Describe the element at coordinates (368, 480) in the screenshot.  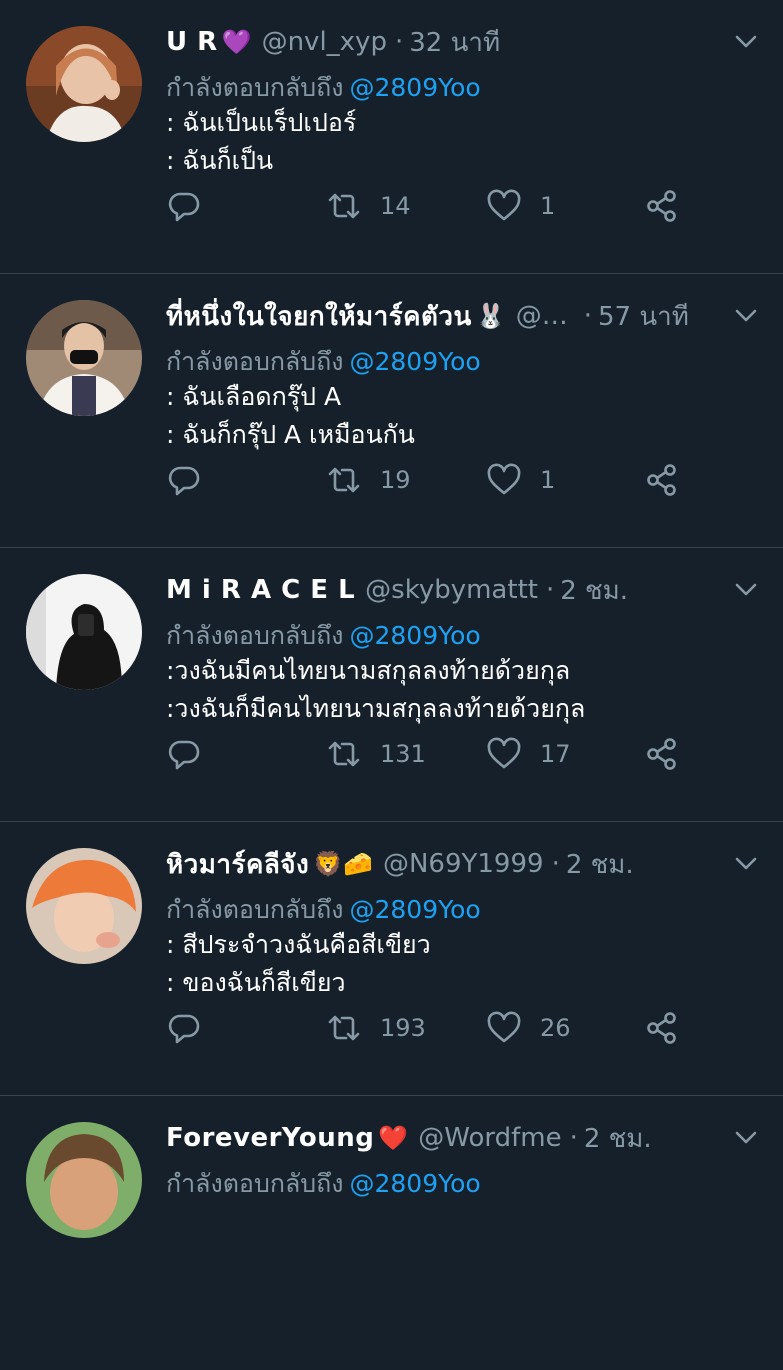
I see `retweet-button: 19` at that location.